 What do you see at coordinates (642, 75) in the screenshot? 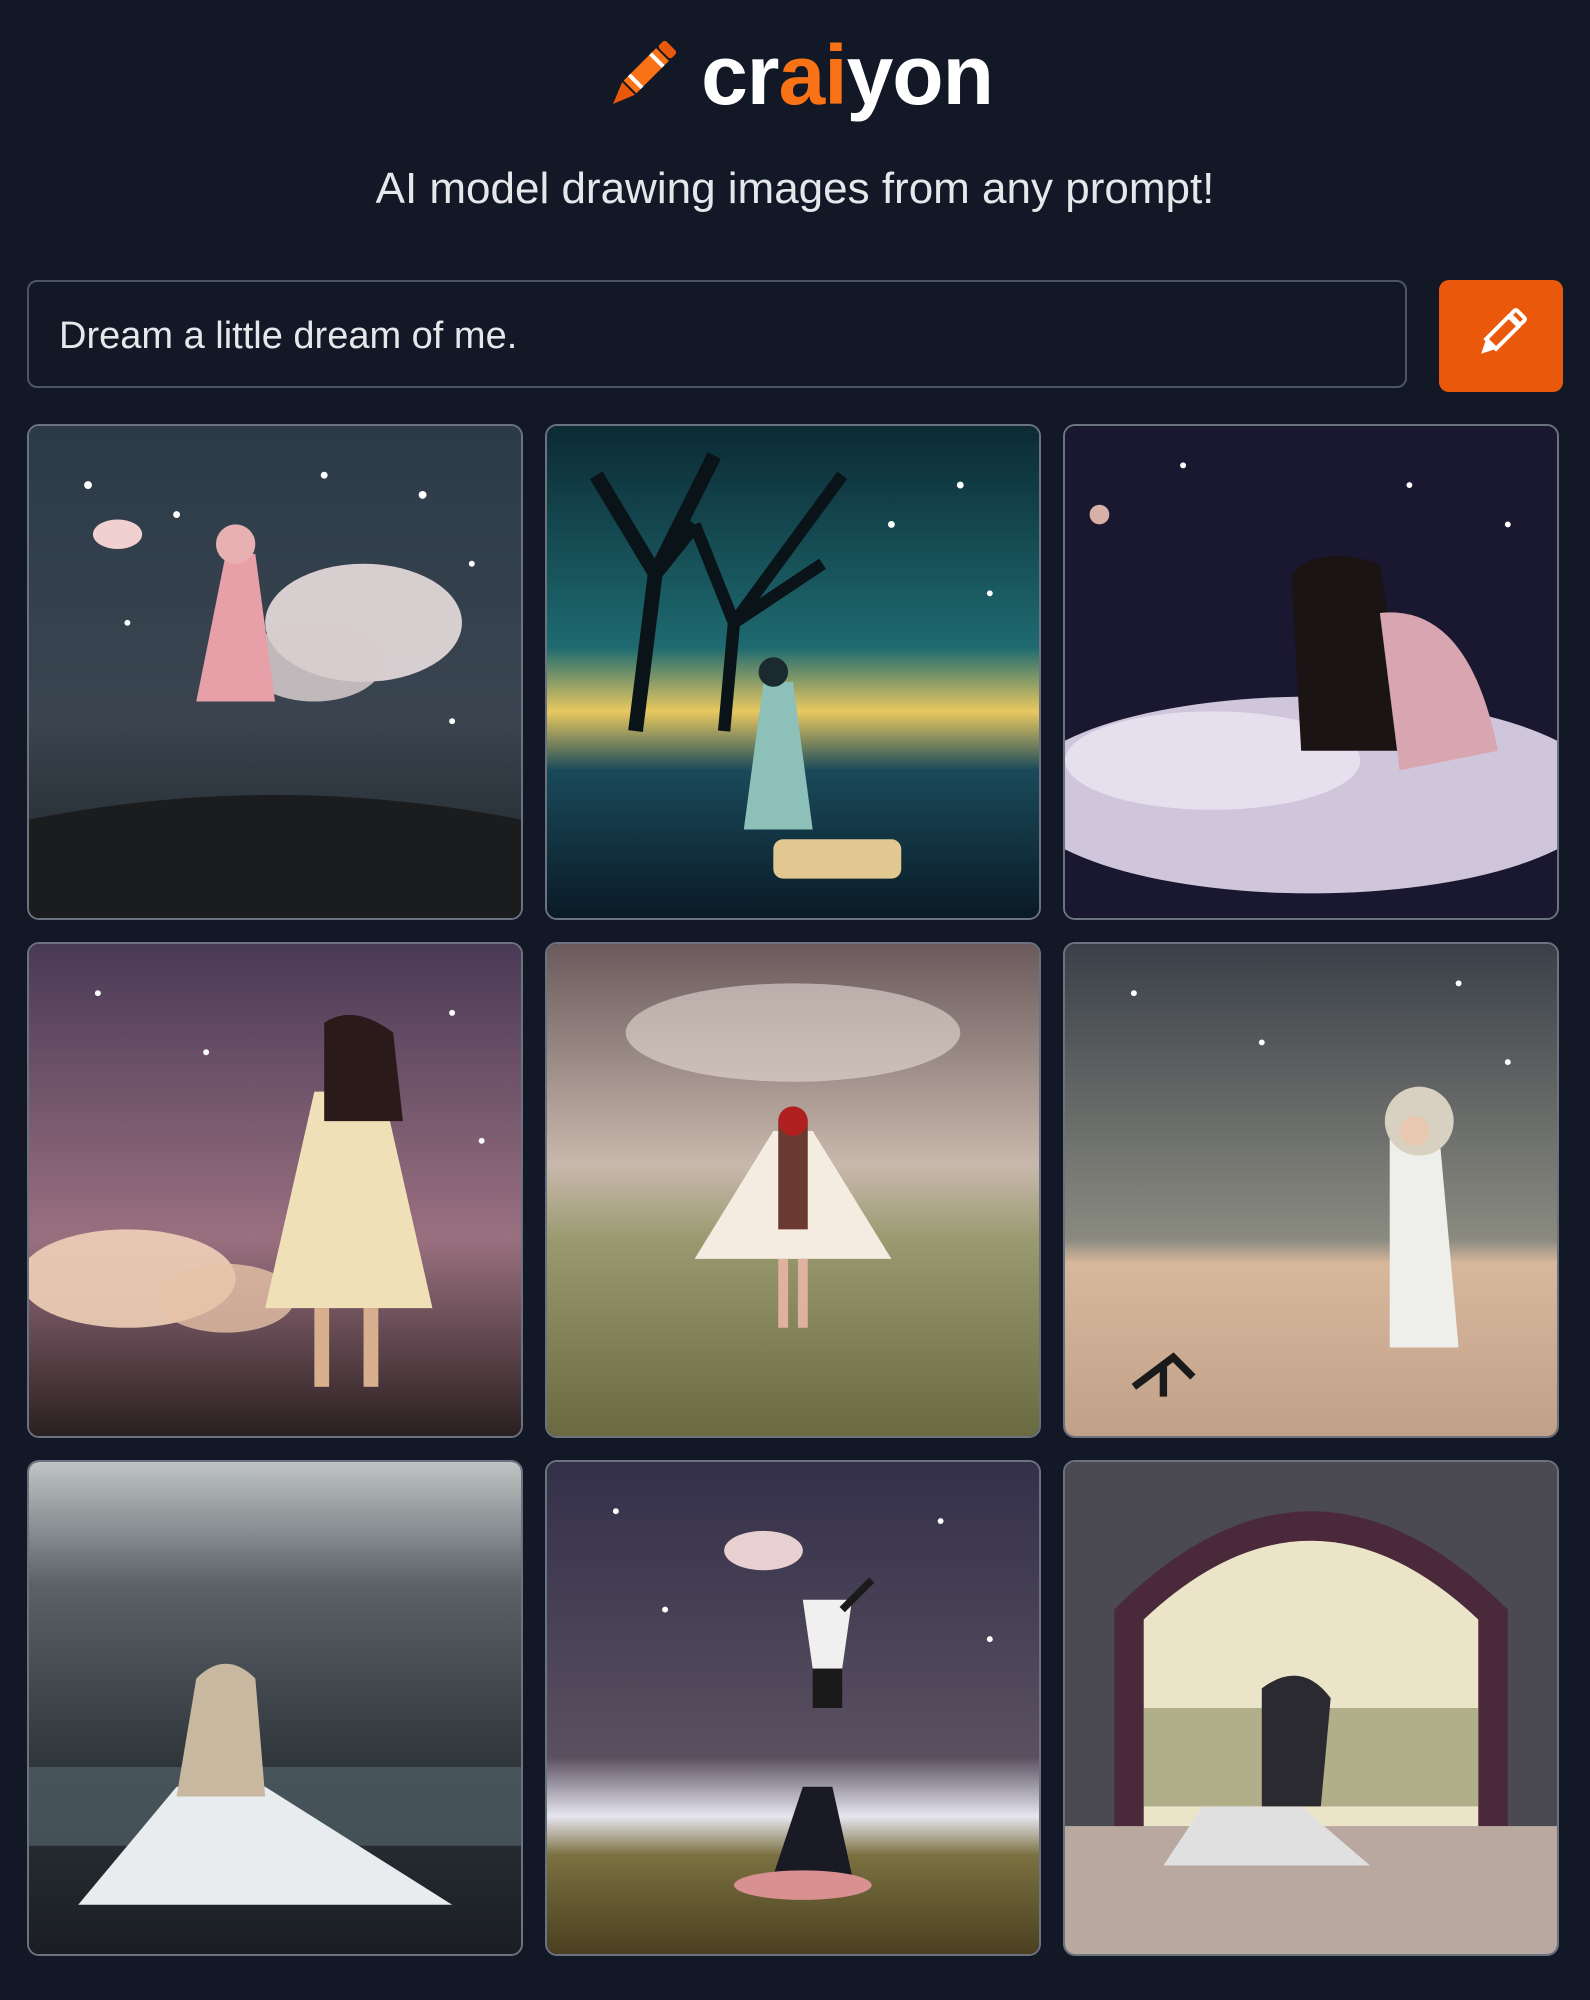
I see `crayon-logo-icon` at bounding box center [642, 75].